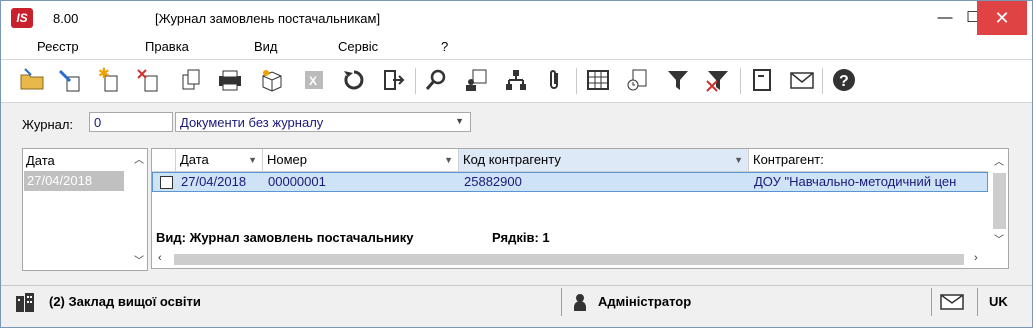 The height and width of the screenshot is (328, 1033). What do you see at coordinates (868, 160) in the screenshot?
I see `column-header-contractor: Контрагент:` at bounding box center [868, 160].